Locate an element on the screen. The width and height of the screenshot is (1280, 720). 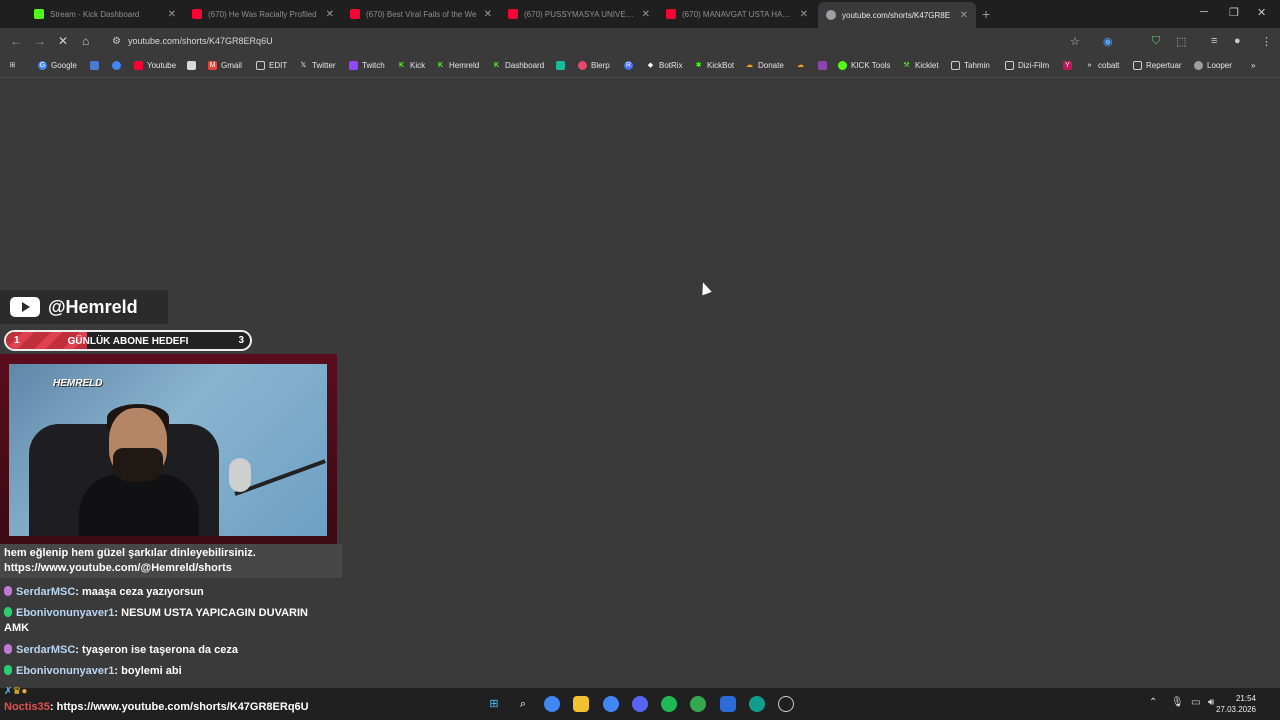
microphone-tray-icon: 🎙︎ is located at coordinates (1177, 702).